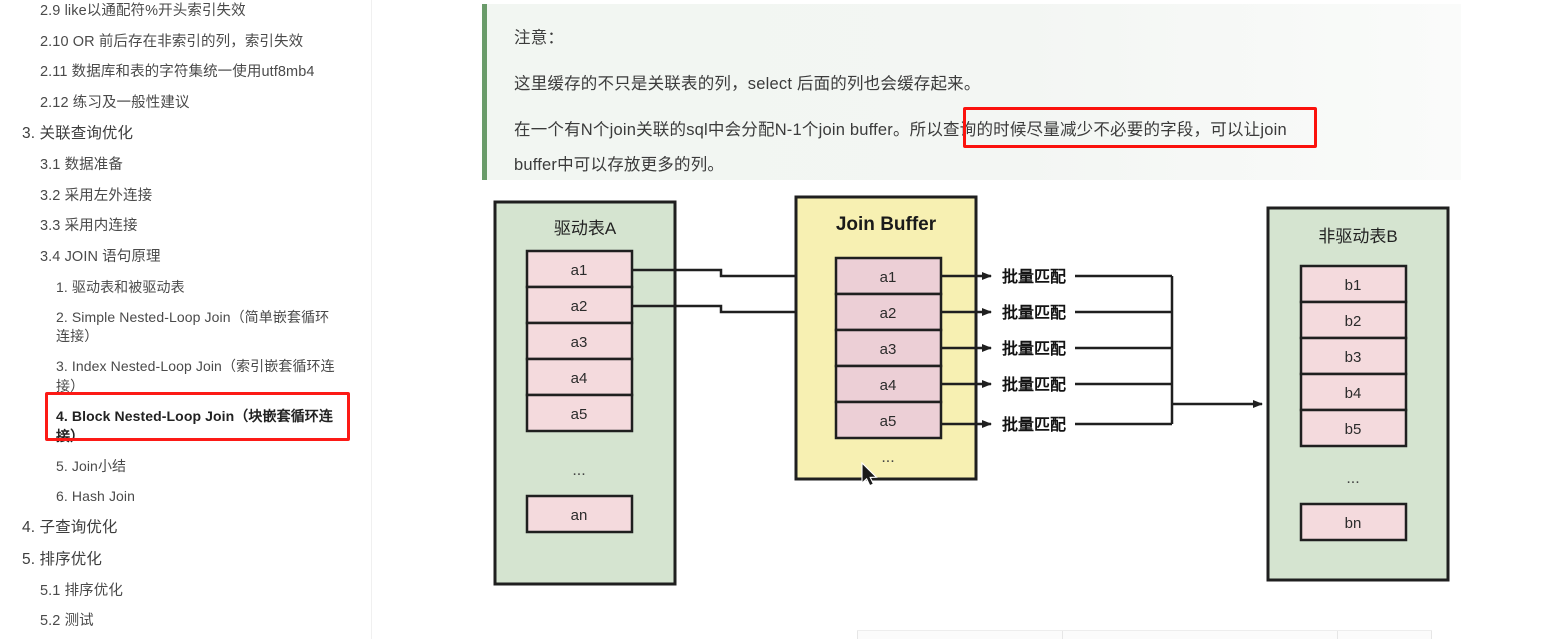  I want to click on driving-row-a4: a4, so click(579, 378).